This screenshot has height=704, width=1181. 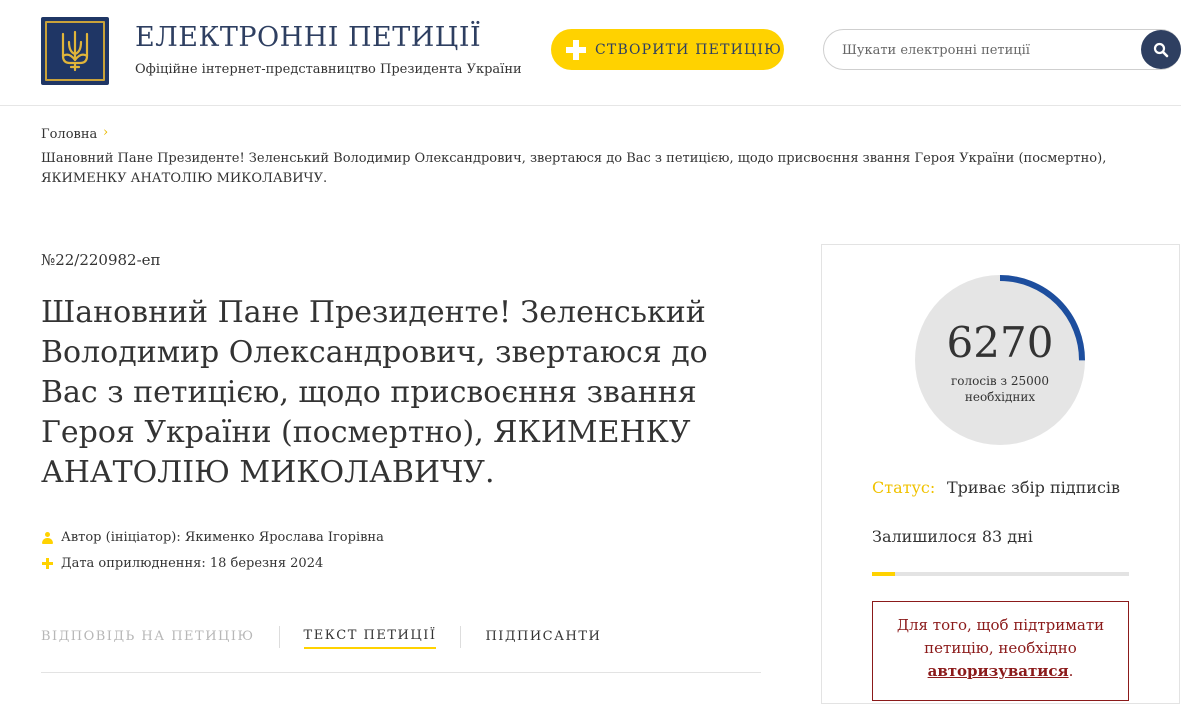 I want to click on status-value: Триває збір підписів, so click(x=1034, y=487).